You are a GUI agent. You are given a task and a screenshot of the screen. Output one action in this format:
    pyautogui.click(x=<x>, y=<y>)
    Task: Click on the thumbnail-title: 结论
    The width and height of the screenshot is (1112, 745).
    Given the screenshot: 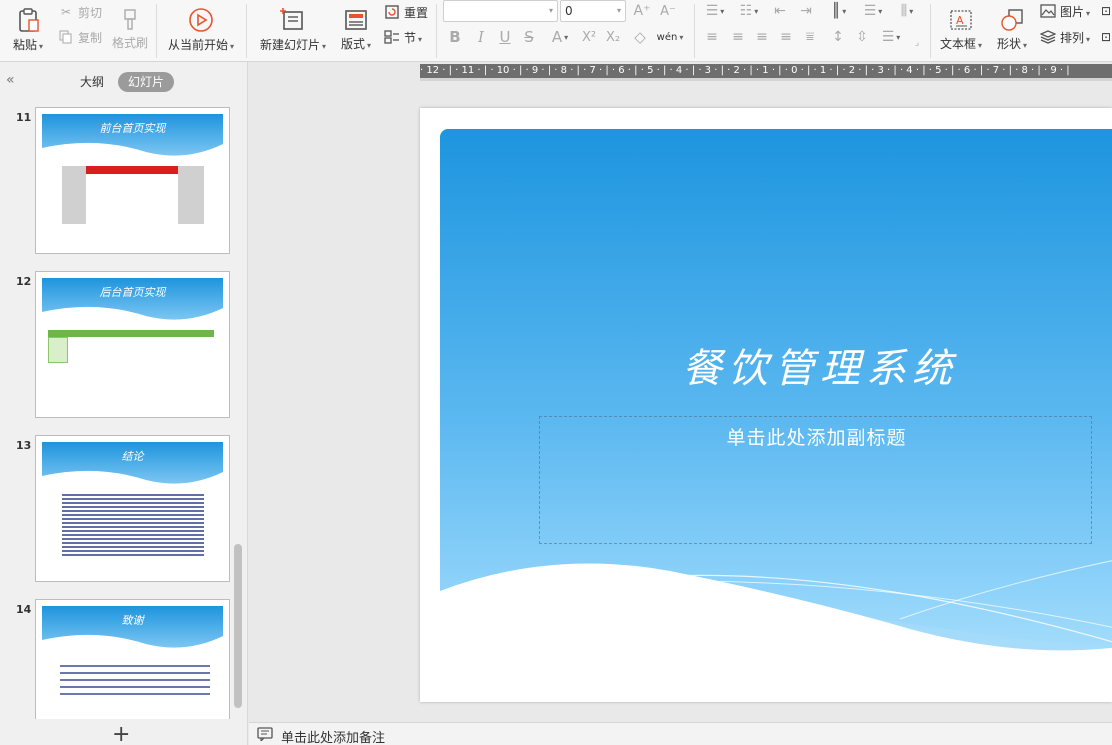 What is the action you would take?
    pyautogui.click(x=132, y=456)
    